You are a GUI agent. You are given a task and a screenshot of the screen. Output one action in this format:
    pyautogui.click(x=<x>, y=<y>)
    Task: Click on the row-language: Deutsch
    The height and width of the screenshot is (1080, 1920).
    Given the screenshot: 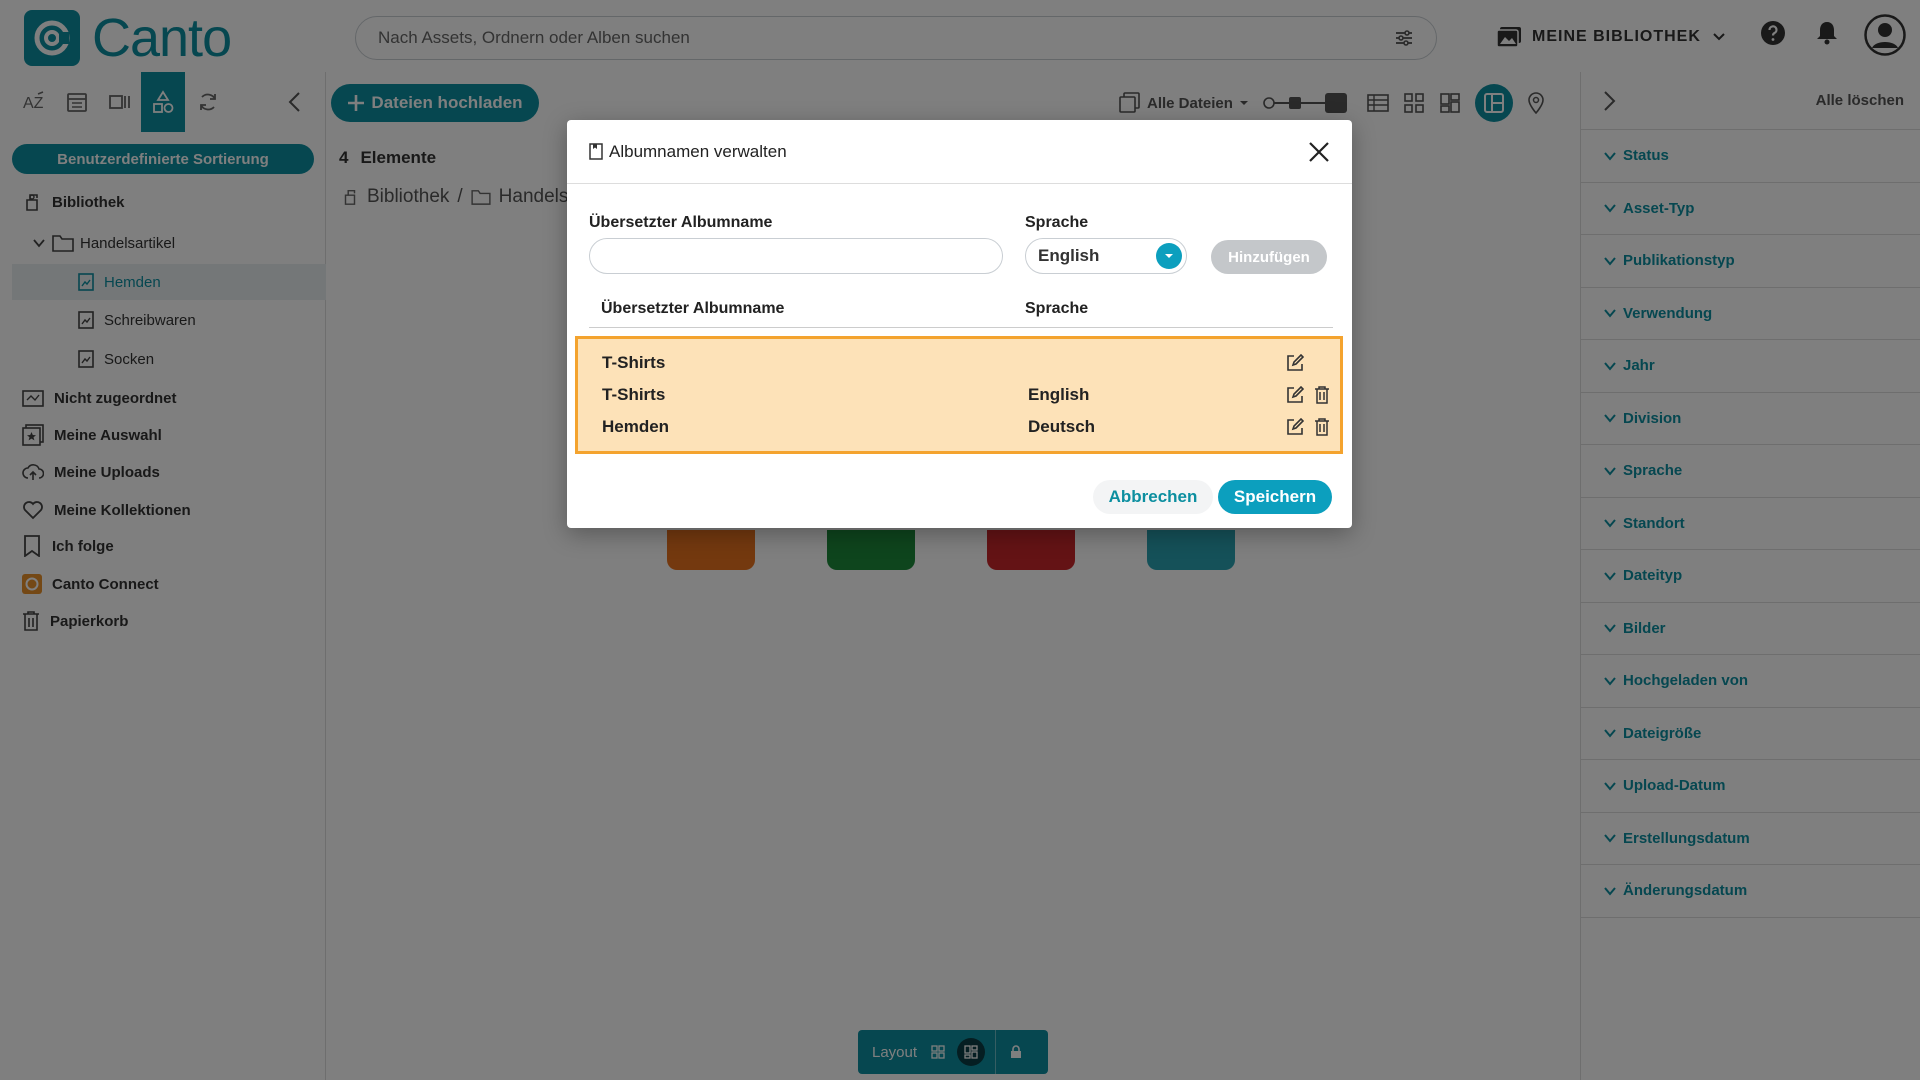 What is the action you would take?
    pyautogui.click(x=1062, y=426)
    